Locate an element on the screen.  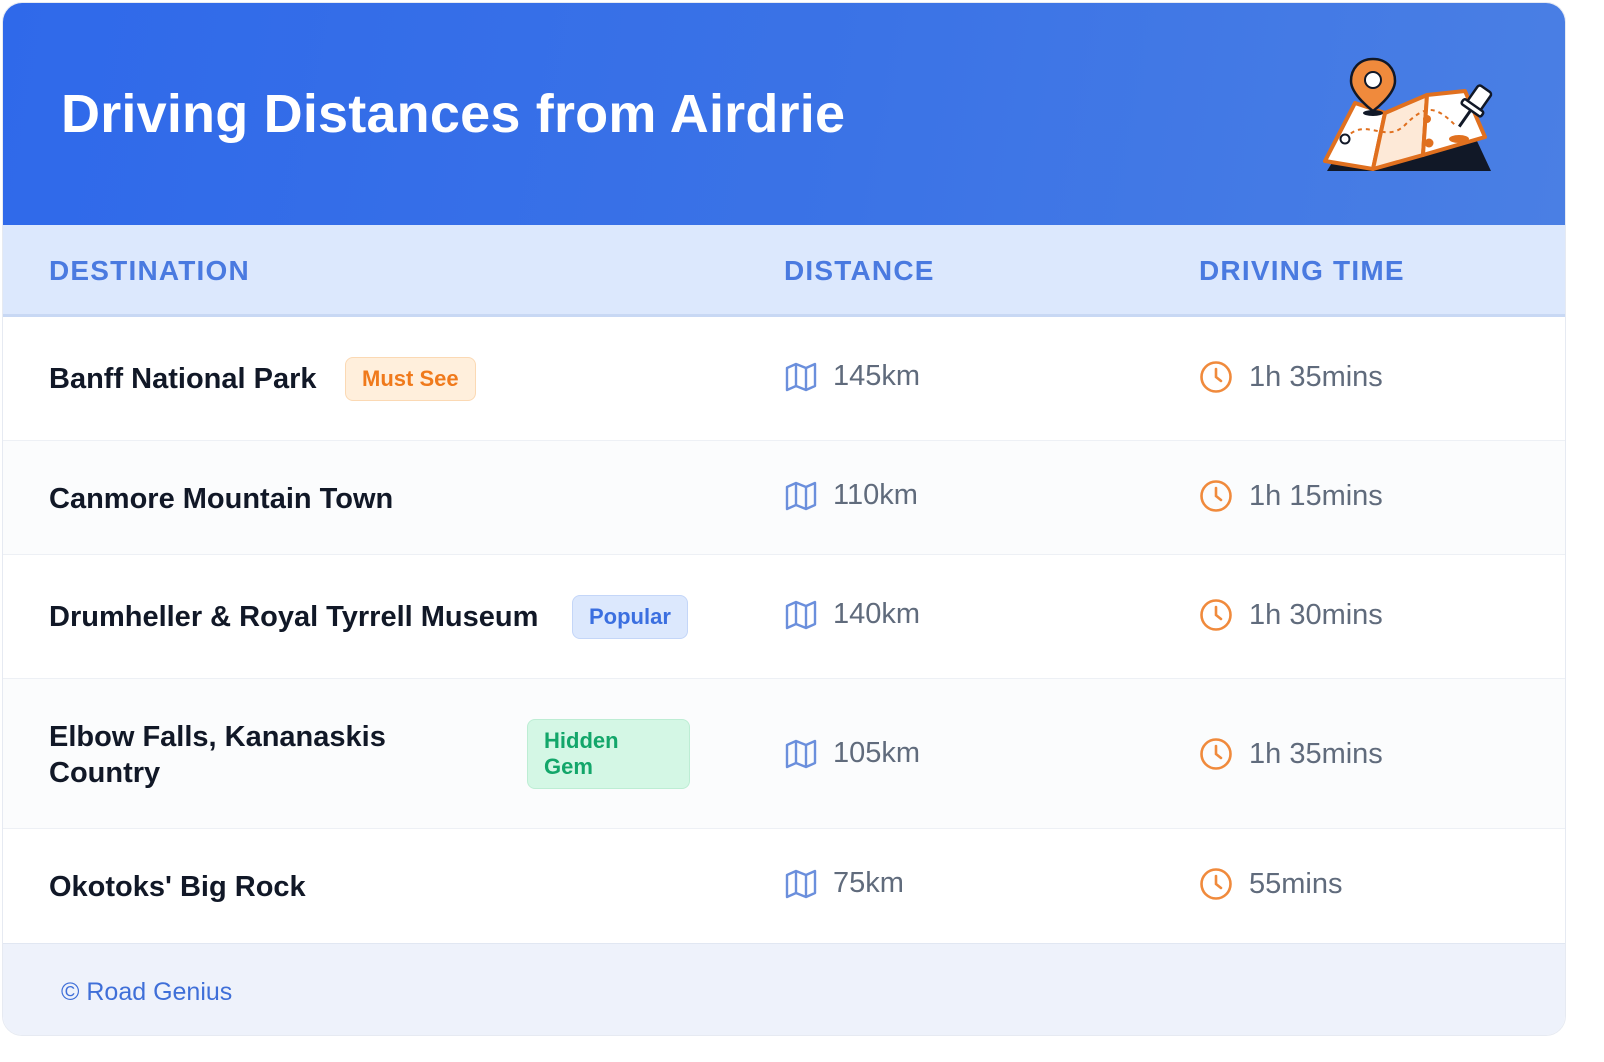
driving-time-cell: 1h 15mins is located at coordinates (1291, 496).